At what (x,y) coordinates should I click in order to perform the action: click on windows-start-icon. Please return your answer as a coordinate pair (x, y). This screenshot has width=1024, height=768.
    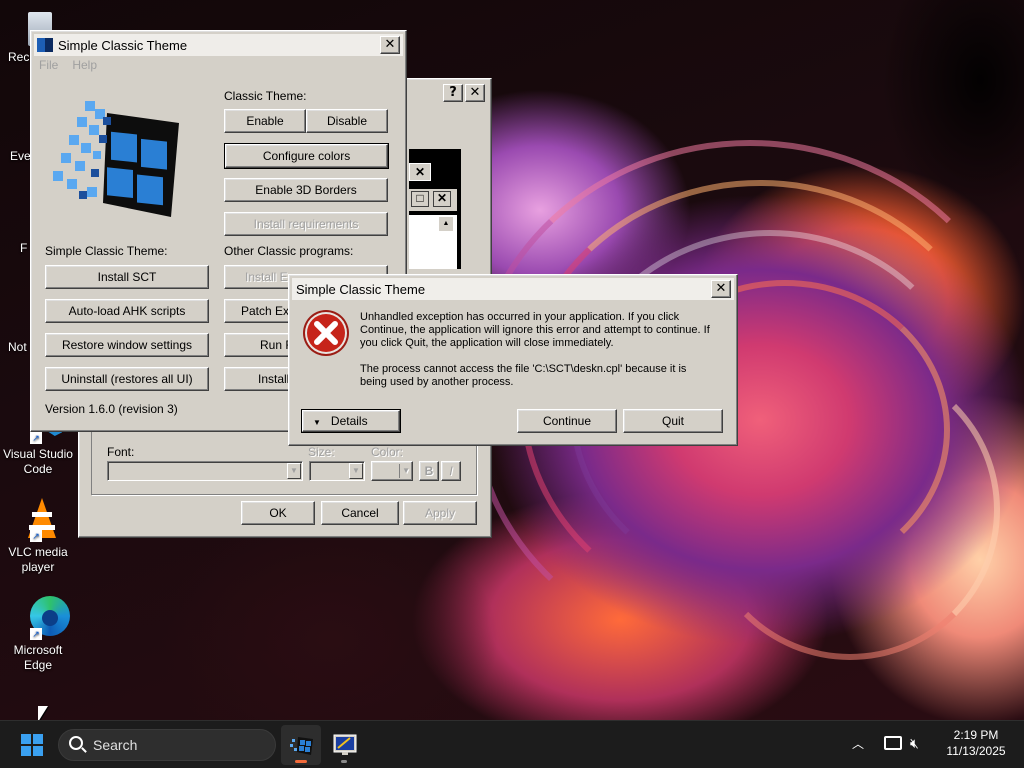
    Looking at the image, I should click on (32, 745).